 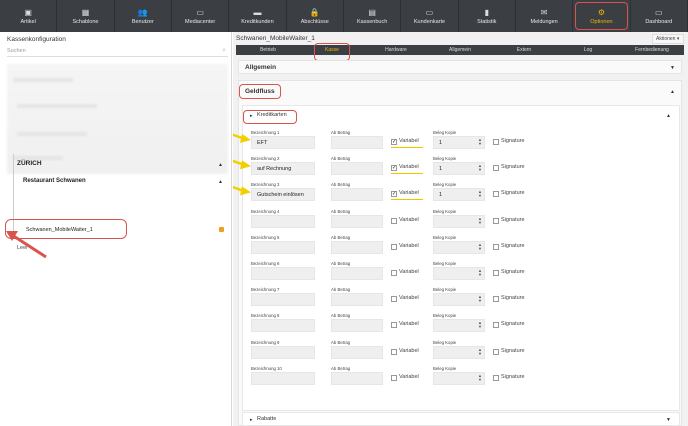 I want to click on section-rabatte: ▸ Rabatte ▼, so click(x=461, y=419).